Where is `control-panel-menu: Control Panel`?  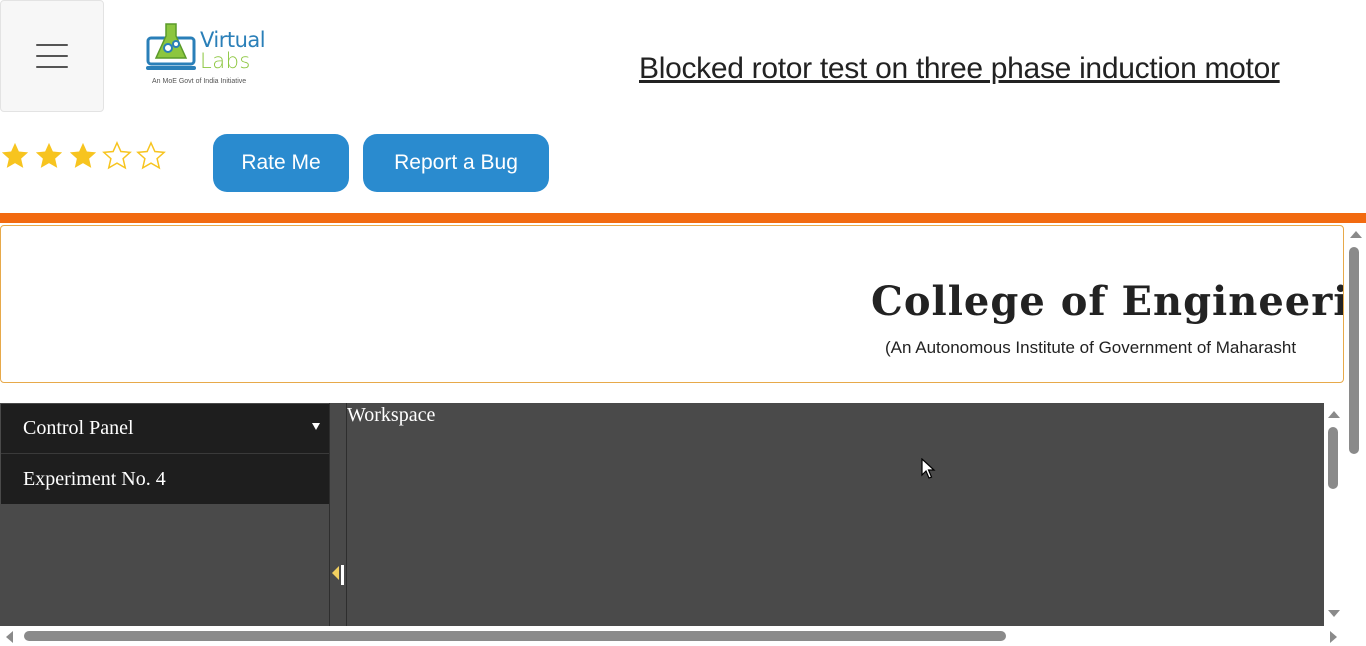 control-panel-menu: Control Panel is located at coordinates (165, 429).